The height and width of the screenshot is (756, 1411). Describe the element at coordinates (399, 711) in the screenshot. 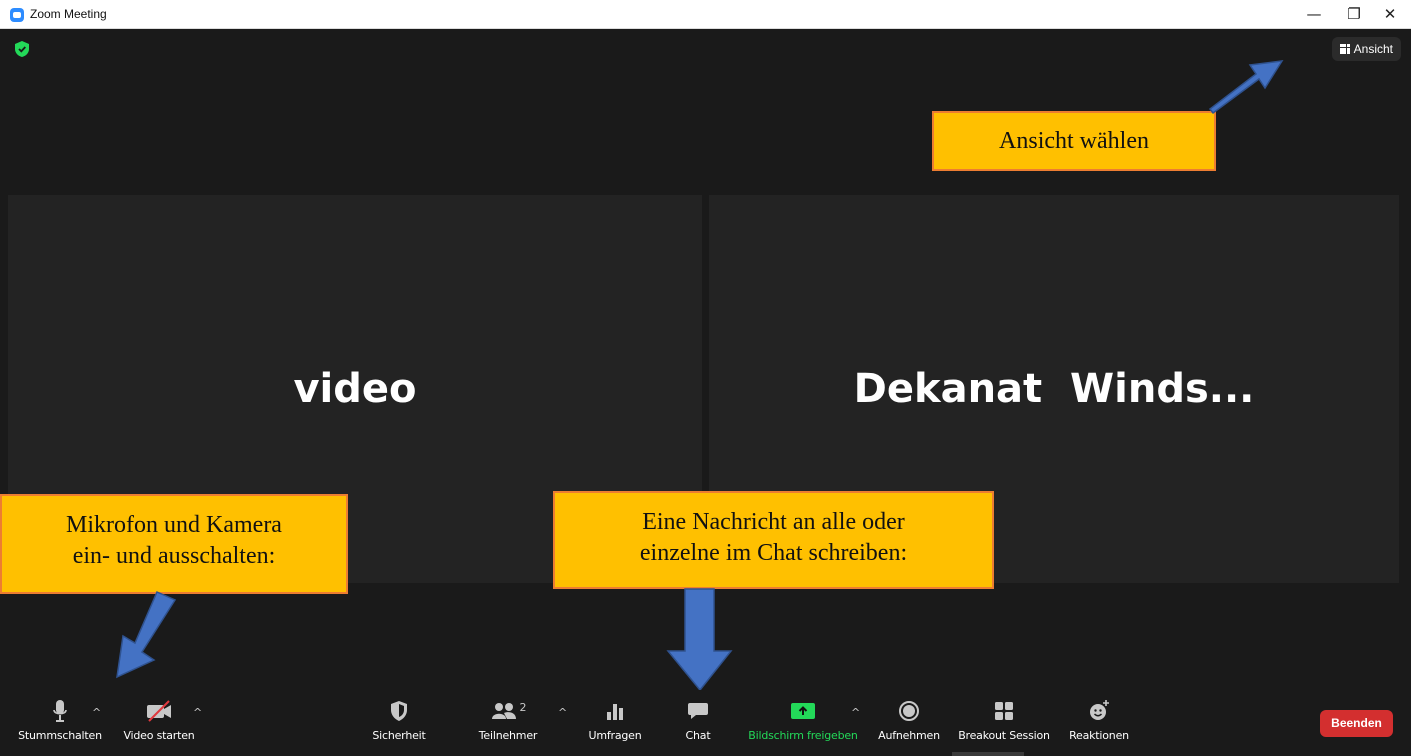

I see `shield-icon` at that location.